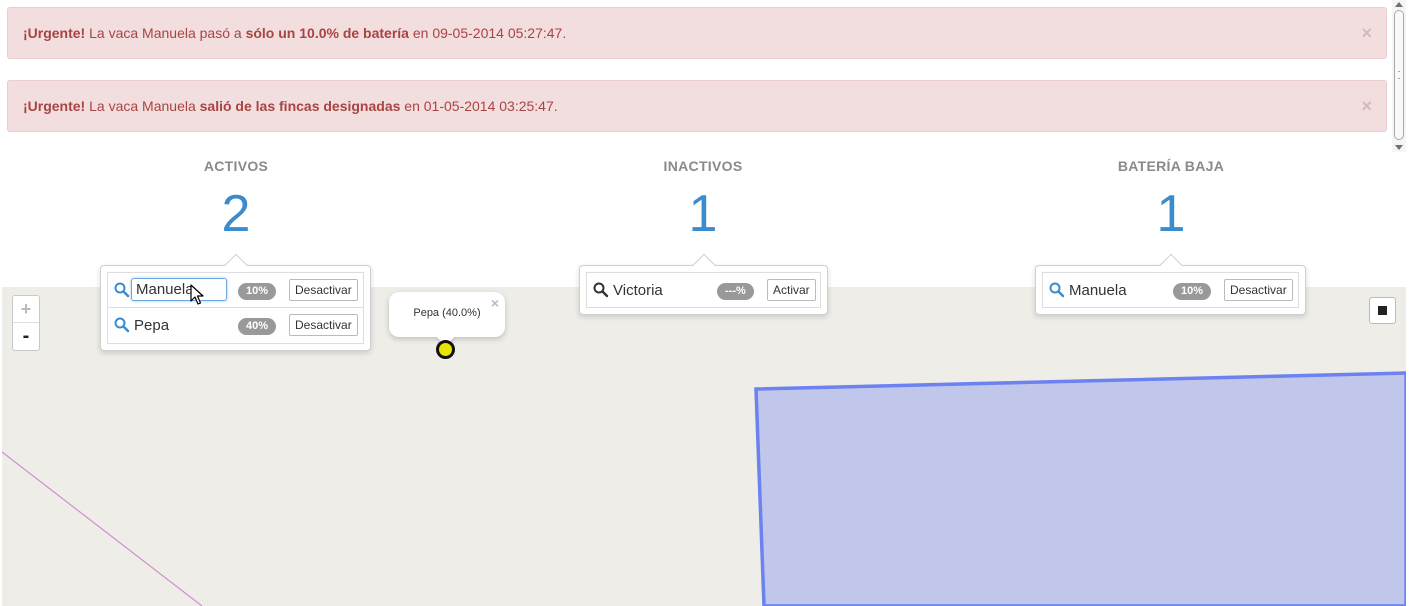 The image size is (1411, 606). What do you see at coordinates (197, 294) in the screenshot?
I see `mouse-pointer-icon` at bounding box center [197, 294].